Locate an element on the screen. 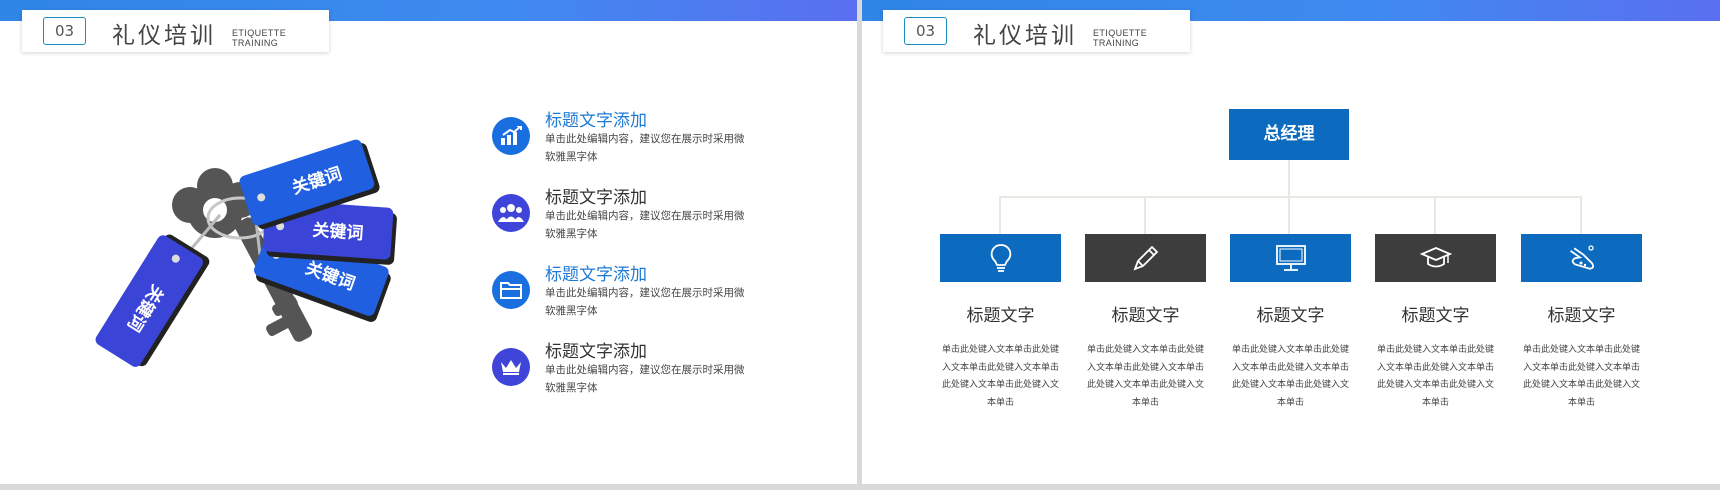 The image size is (1720, 490). keys-illustration: 关键词 关键词 关键词 关键词 is located at coordinates (246, 253).